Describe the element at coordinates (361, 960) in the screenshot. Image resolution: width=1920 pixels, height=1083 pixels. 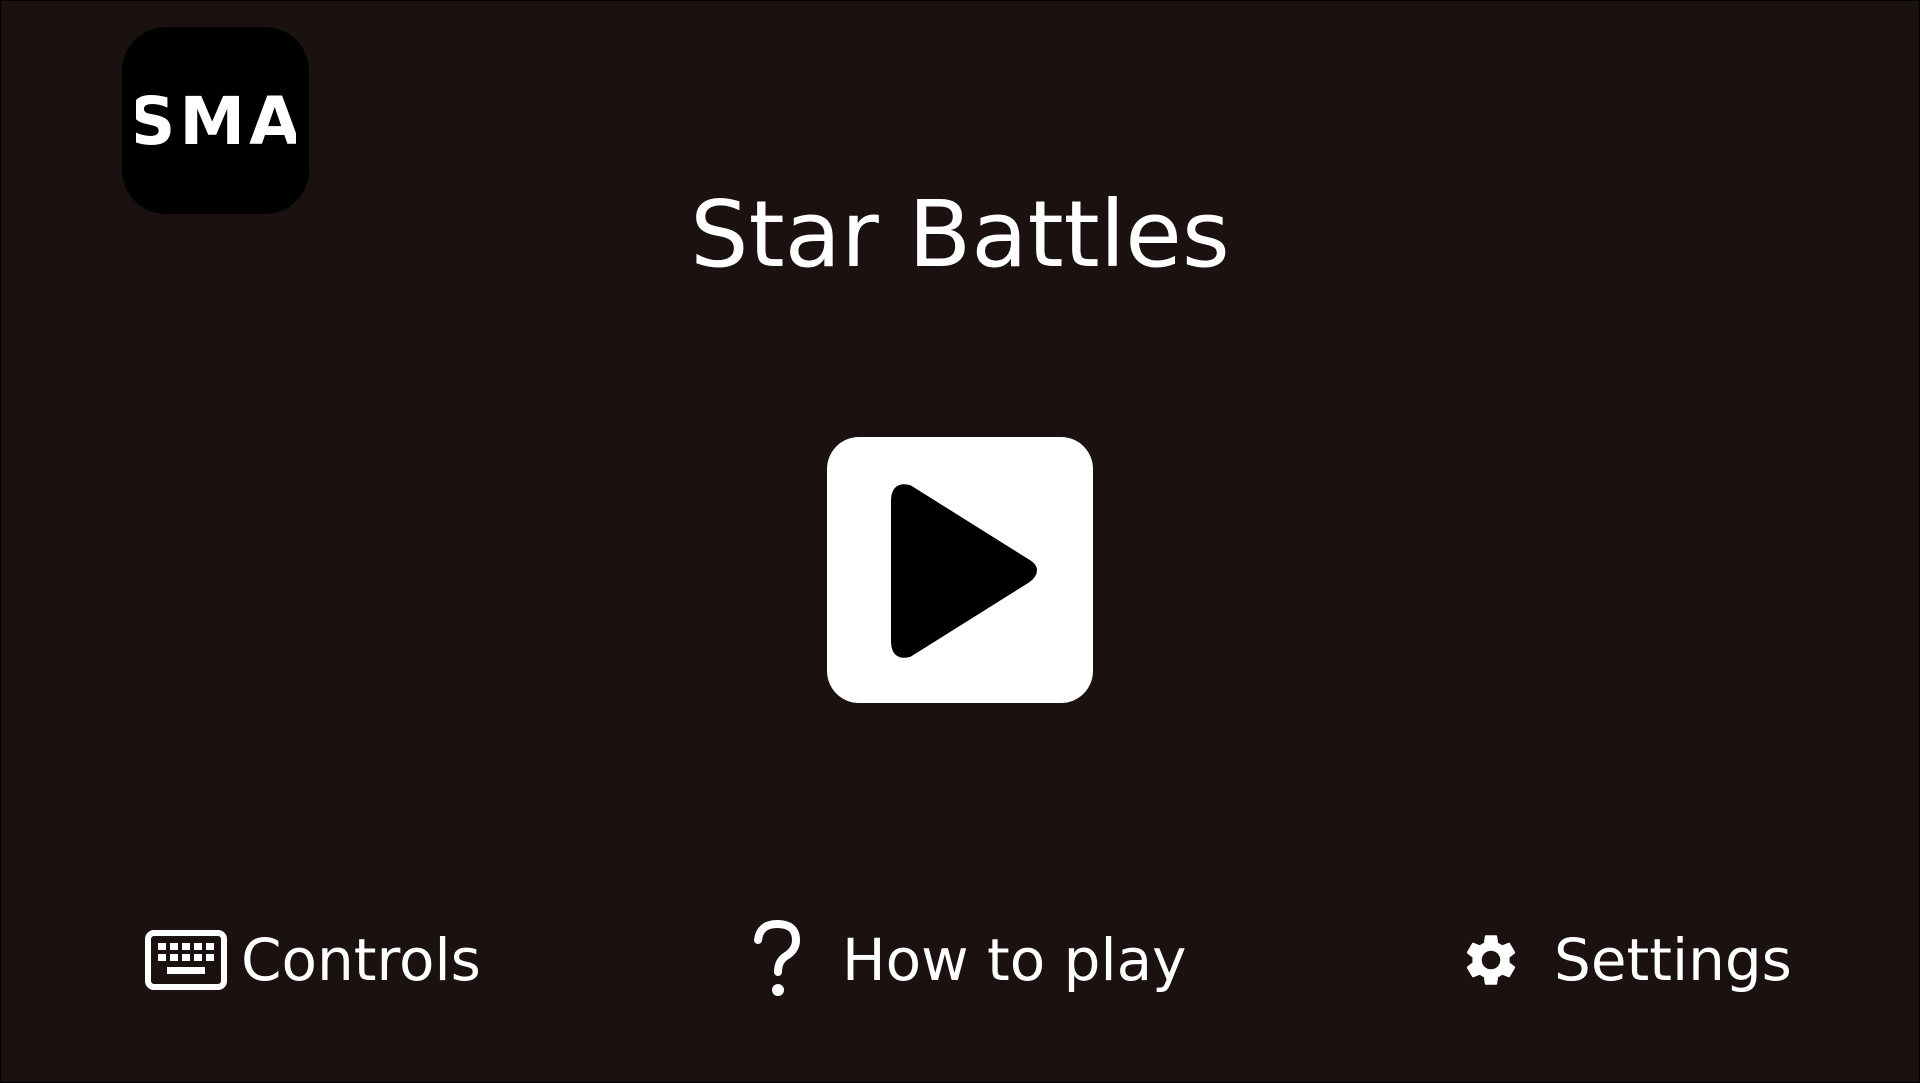
I see `controls-label: Controls` at that location.